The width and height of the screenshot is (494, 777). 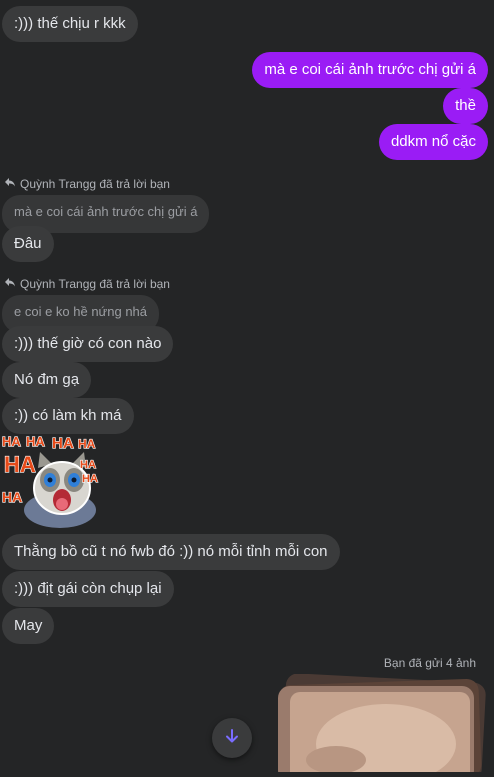 What do you see at coordinates (50, 481) in the screenshot?
I see `laughing-cat-sticker: HA HA HA HA HA HA HA HA` at bounding box center [50, 481].